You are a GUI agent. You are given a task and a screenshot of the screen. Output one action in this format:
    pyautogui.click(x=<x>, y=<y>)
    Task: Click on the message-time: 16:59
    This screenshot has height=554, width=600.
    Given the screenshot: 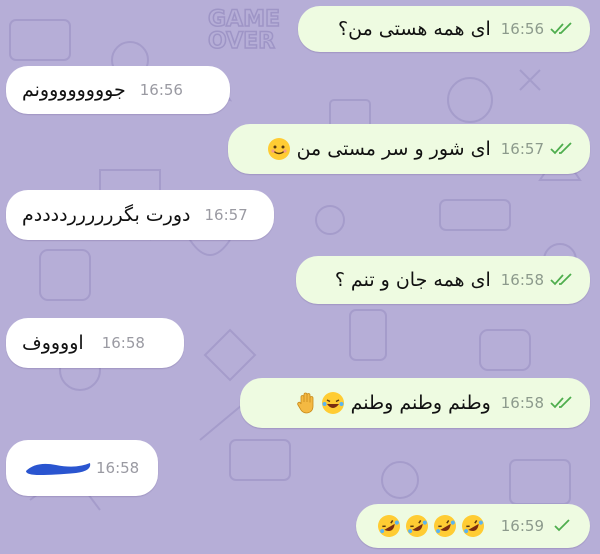 What is the action you would take?
    pyautogui.click(x=522, y=526)
    